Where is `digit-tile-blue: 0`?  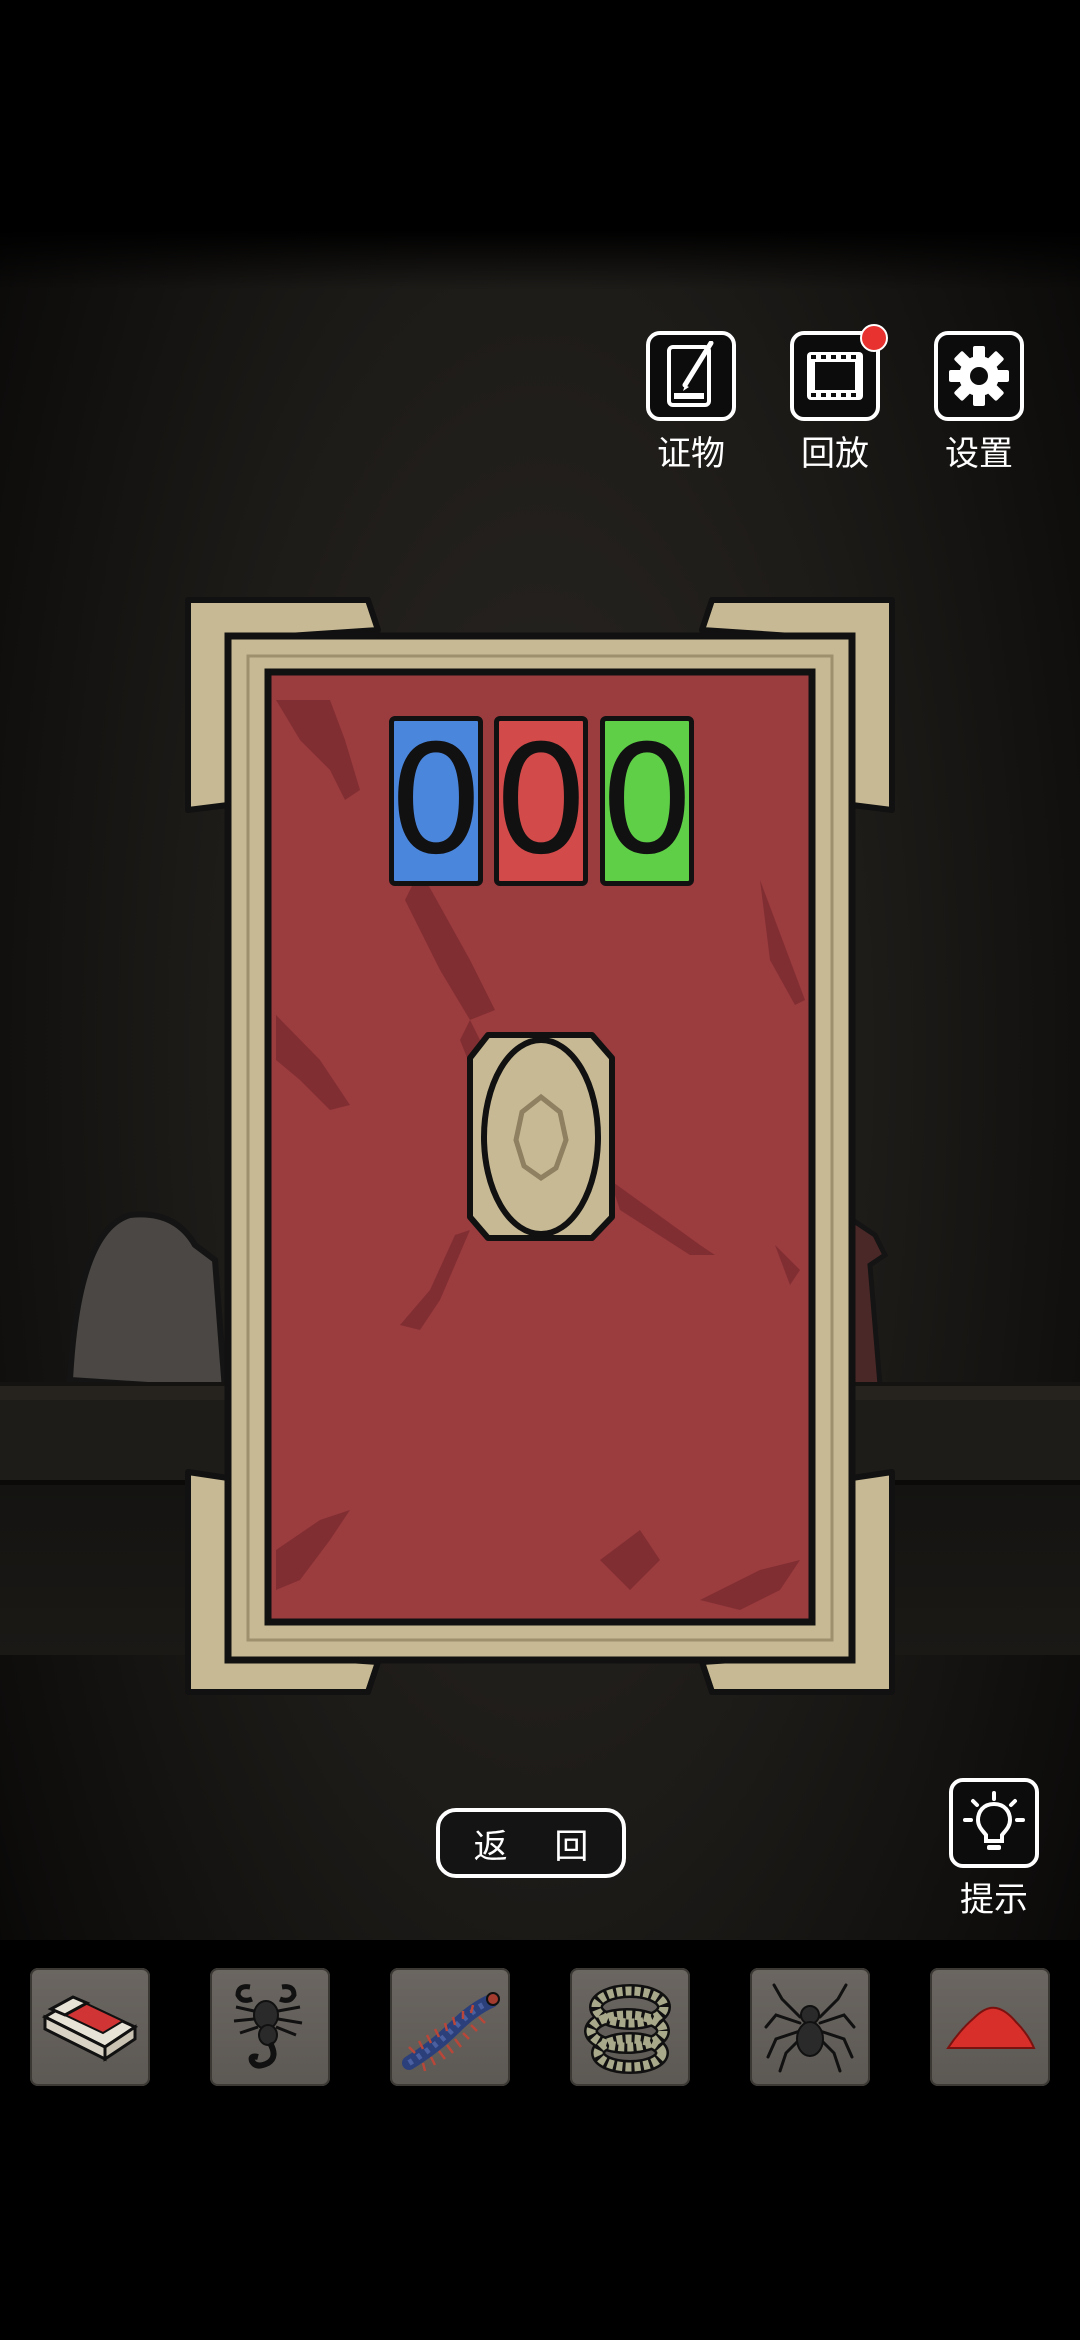 digit-tile-blue: 0 is located at coordinates (436, 801).